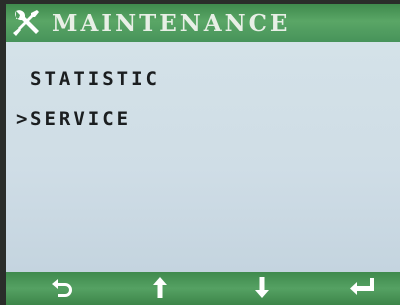 This screenshot has height=305, width=400. I want to click on menu-item-statistic: STATISTIC, so click(88, 79).